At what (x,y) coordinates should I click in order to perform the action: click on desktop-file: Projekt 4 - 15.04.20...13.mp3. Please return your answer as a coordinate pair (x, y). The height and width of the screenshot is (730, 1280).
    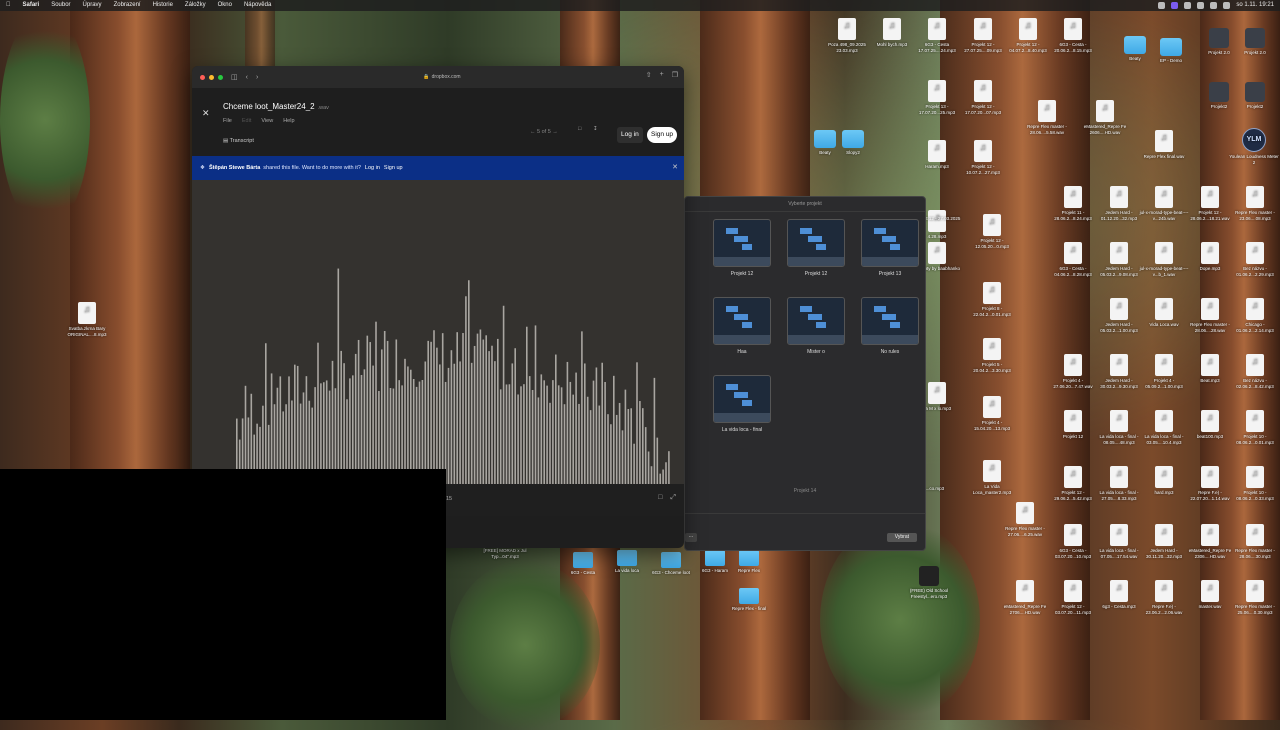
    Looking at the image, I should click on (992, 413).